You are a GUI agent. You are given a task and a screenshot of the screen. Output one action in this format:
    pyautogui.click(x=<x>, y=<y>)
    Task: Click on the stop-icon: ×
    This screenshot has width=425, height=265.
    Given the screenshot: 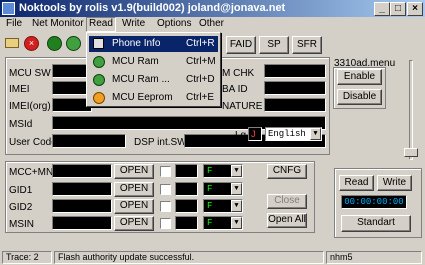 What is the action you would take?
    pyautogui.click(x=31, y=43)
    